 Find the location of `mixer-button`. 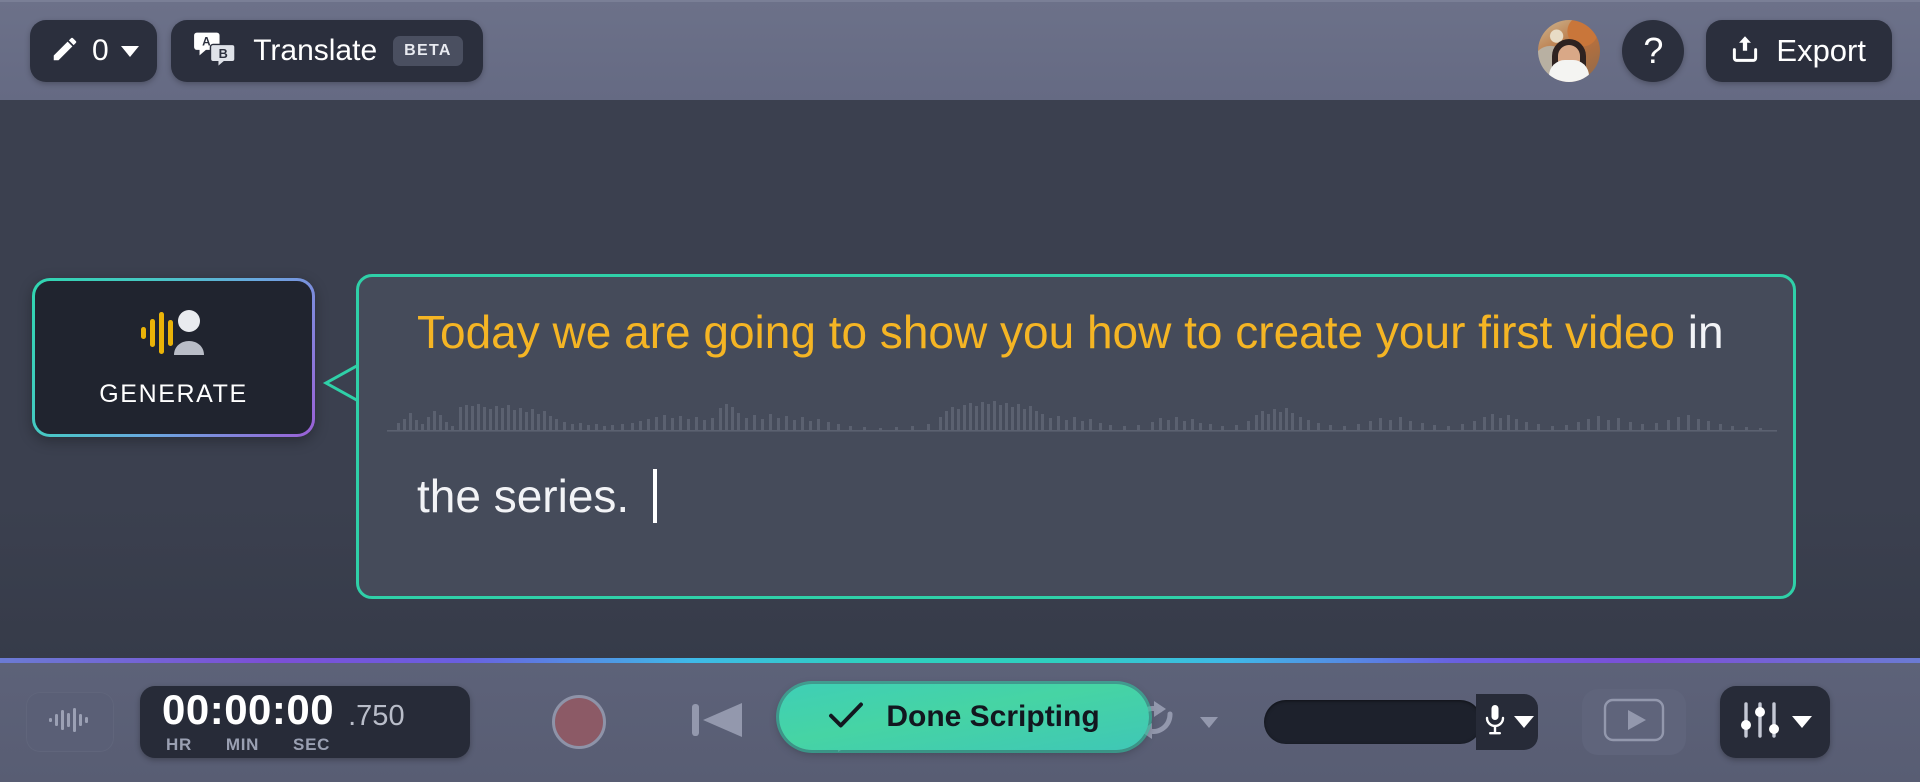

mixer-button is located at coordinates (1775, 722).